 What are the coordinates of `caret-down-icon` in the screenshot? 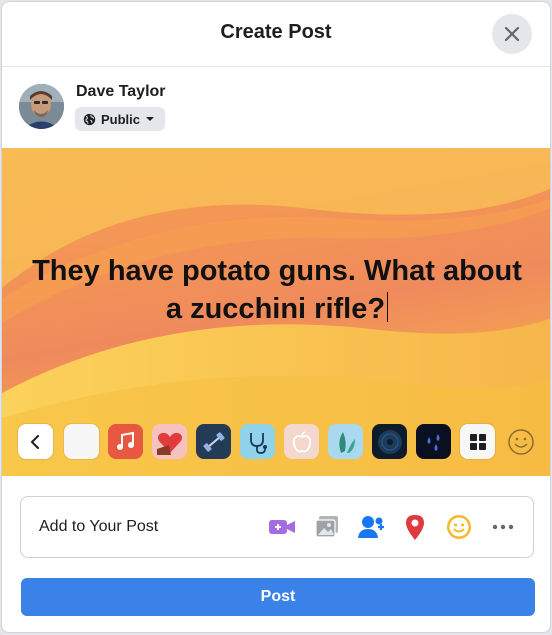 It's located at (150, 119).